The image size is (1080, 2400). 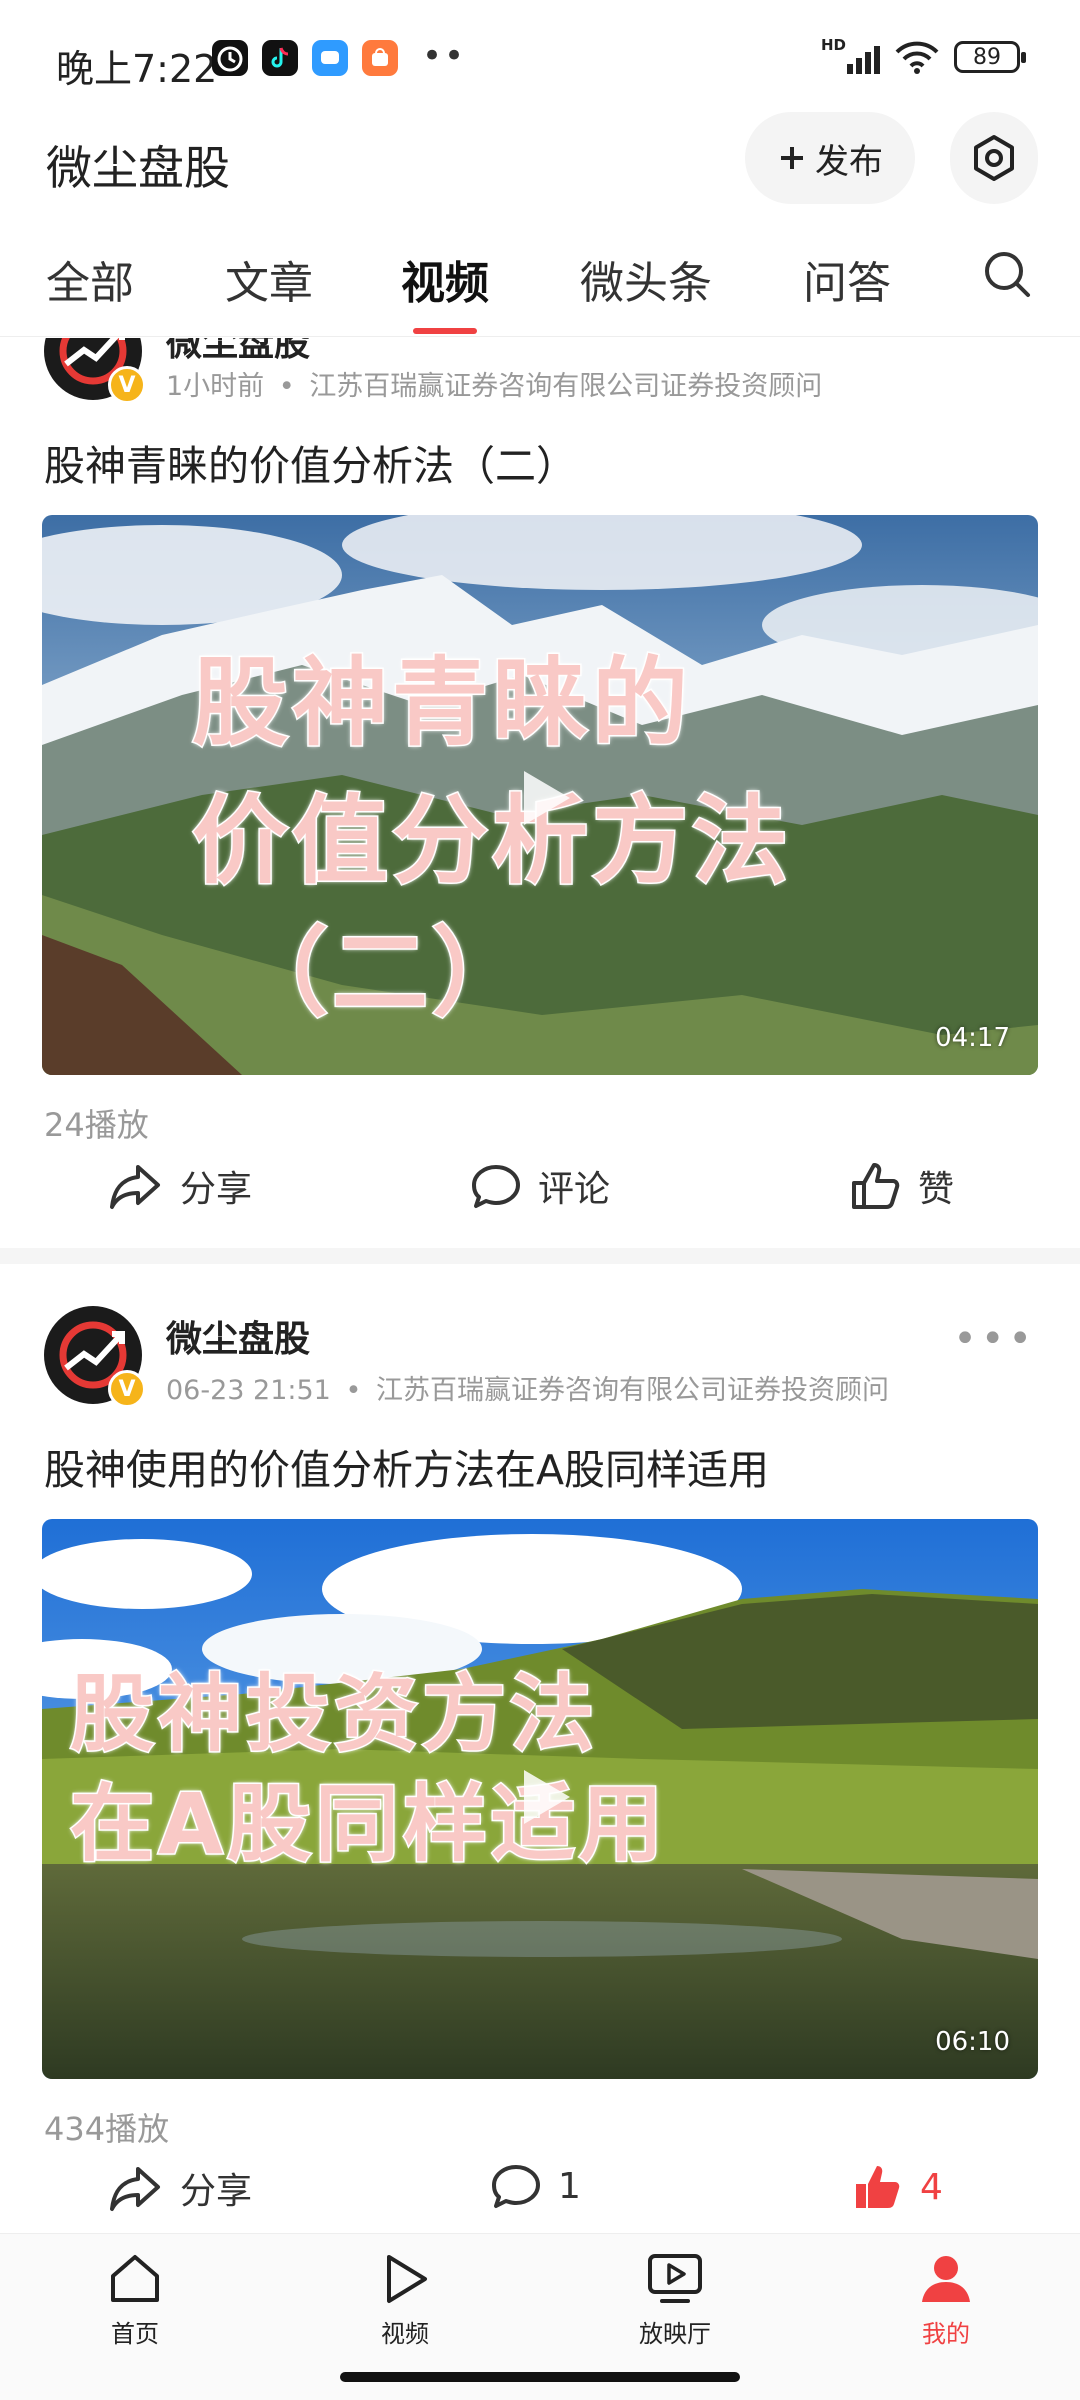 I want to click on publish-label: 发布, so click(x=849, y=161).